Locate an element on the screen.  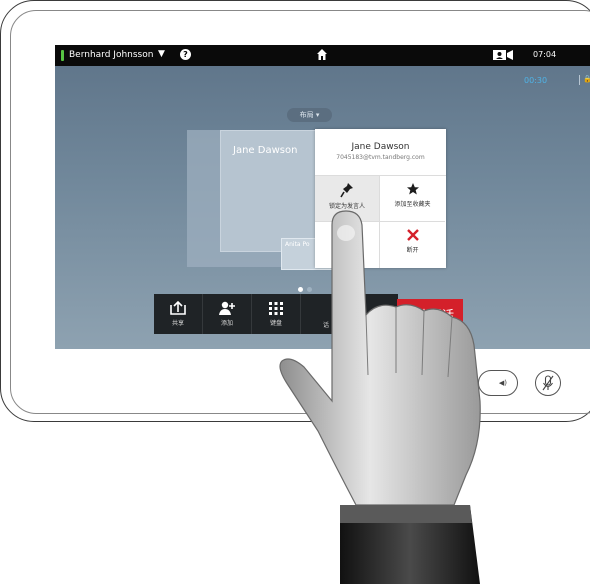
popup-participant-uri: 7045183@tvm.tandberg.com is located at coordinates (380, 157).